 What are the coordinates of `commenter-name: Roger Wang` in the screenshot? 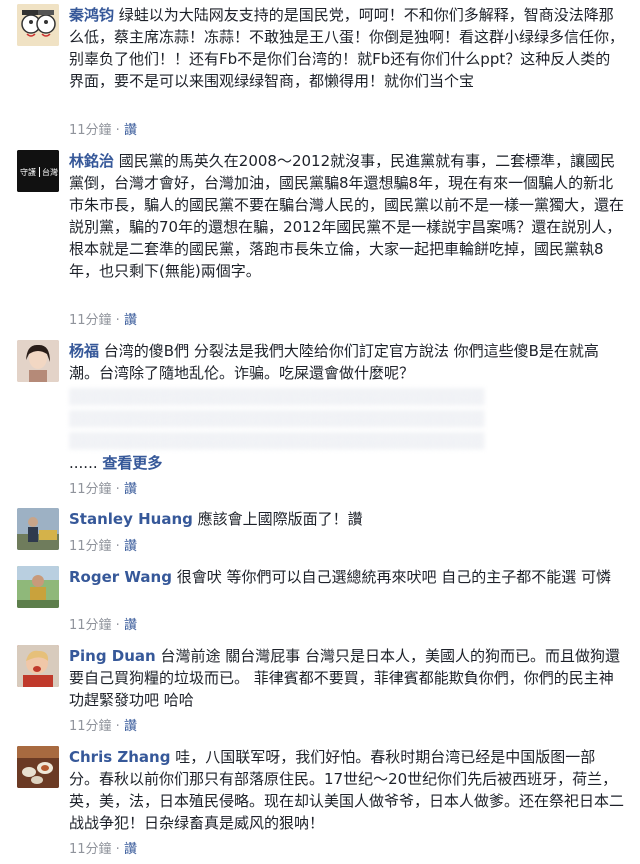 It's located at (120, 577).